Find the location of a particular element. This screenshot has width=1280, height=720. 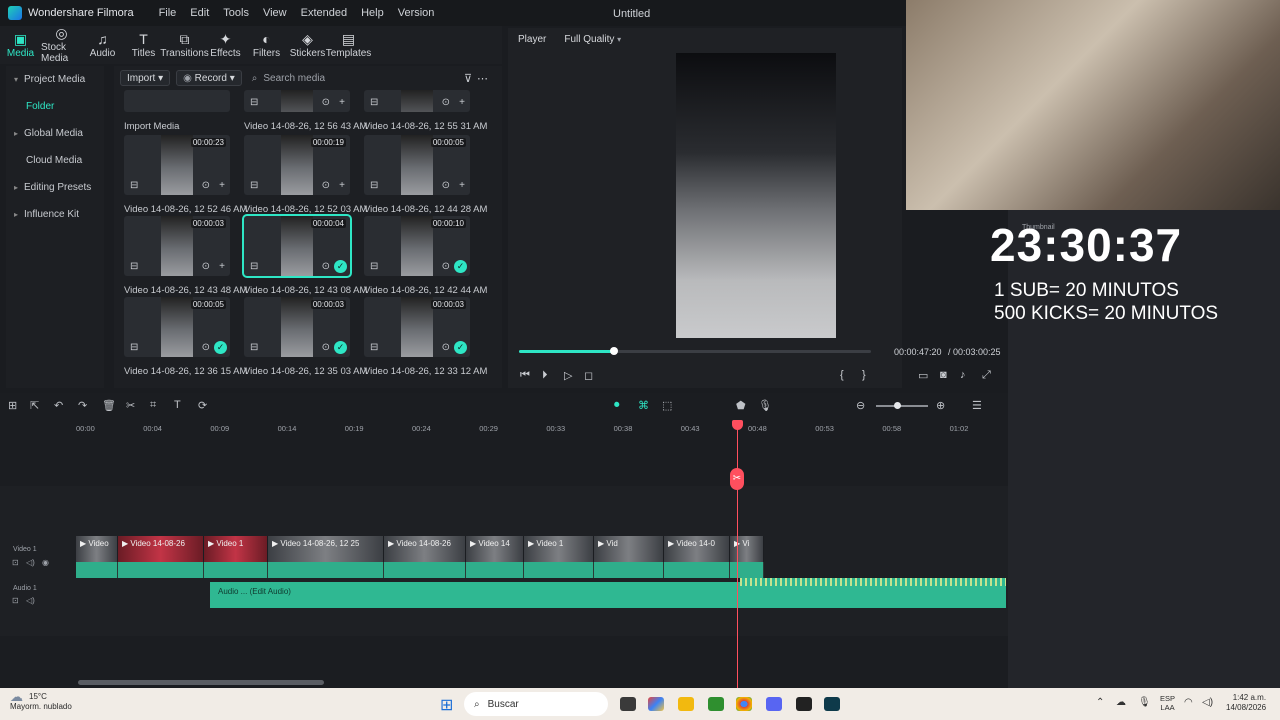

tab-effects: ✦ Effects is located at coordinates (225, 45).